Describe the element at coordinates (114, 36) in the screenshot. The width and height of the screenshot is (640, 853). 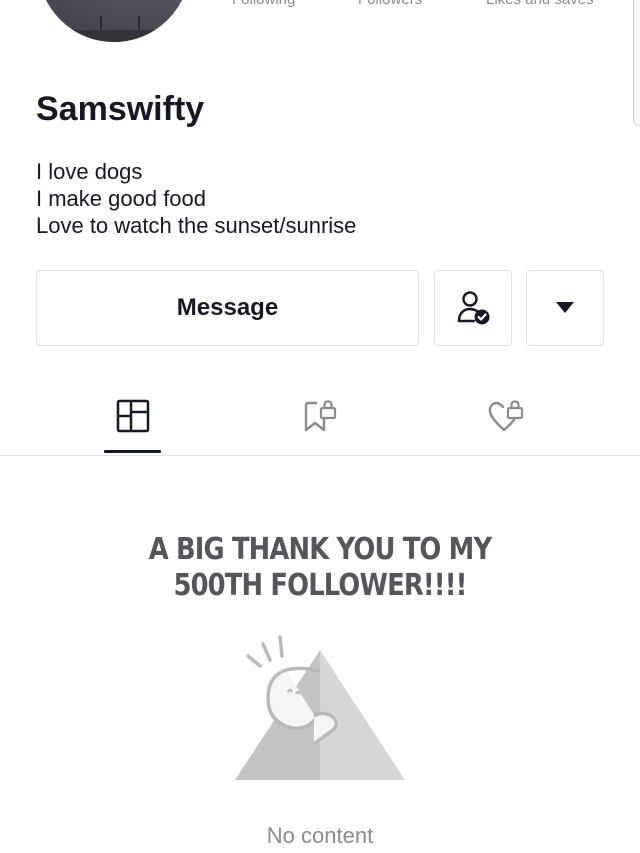
I see `avatar-ground` at that location.